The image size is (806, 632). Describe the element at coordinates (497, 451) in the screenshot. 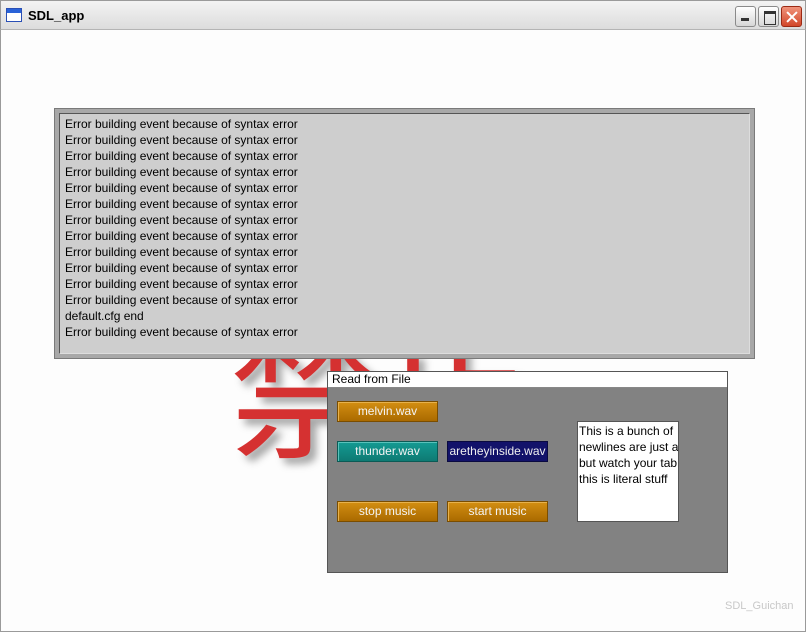

I see `aretheyinside-wav-button: aretheyinside.wav` at that location.